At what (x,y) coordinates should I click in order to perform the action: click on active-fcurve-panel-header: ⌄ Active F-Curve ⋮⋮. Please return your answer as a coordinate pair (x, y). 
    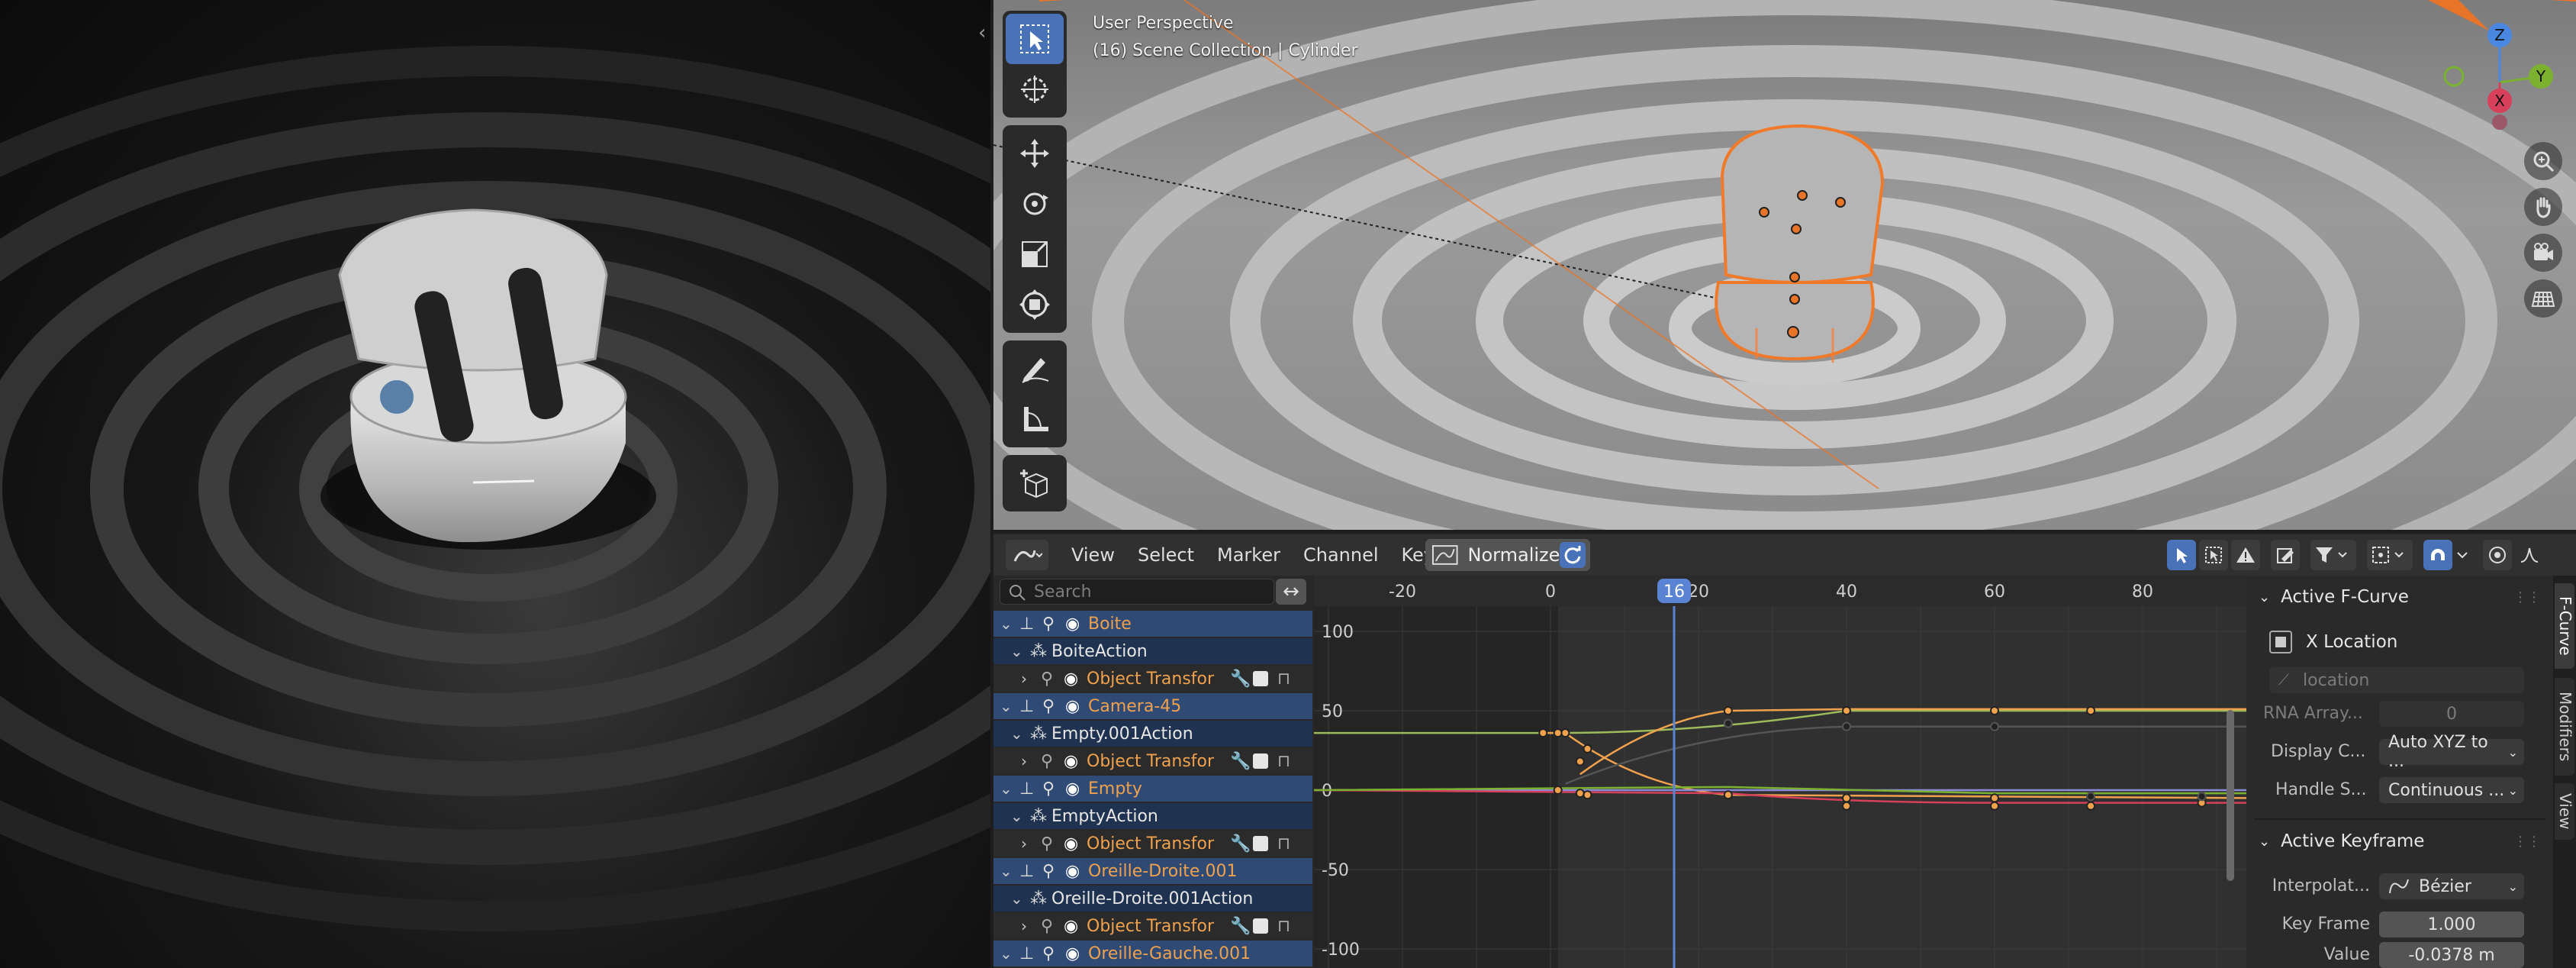
    Looking at the image, I should click on (2400, 597).